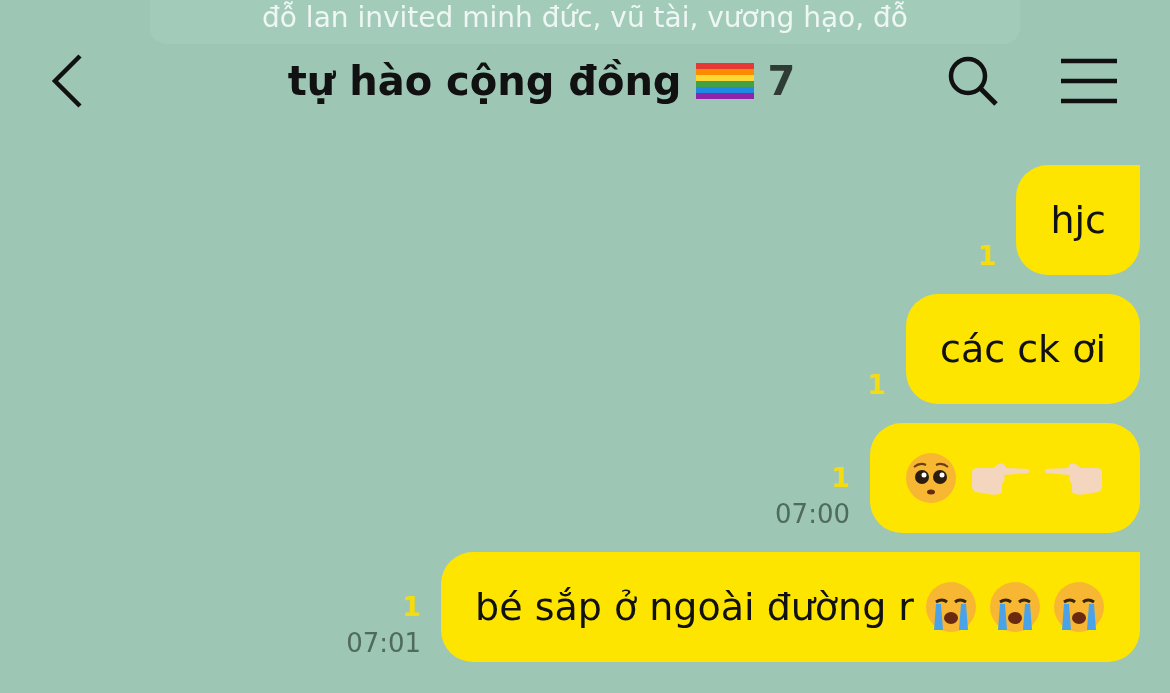  What do you see at coordinates (484, 81) in the screenshot?
I see `chat-title: tự hào cộng đồng` at bounding box center [484, 81].